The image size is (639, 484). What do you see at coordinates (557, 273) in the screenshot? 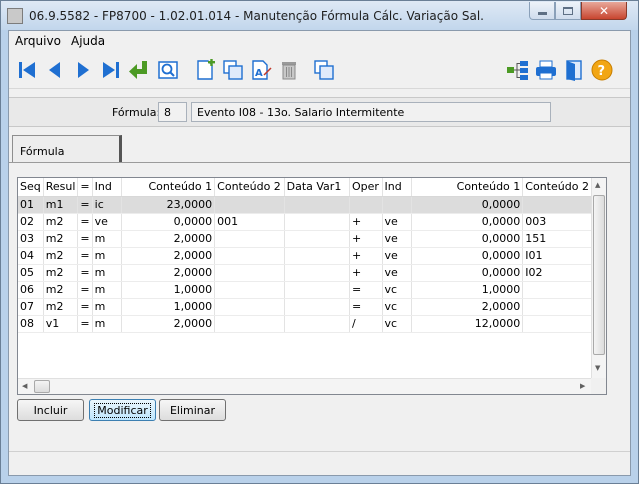
I see `table-cell: I02` at bounding box center [557, 273].